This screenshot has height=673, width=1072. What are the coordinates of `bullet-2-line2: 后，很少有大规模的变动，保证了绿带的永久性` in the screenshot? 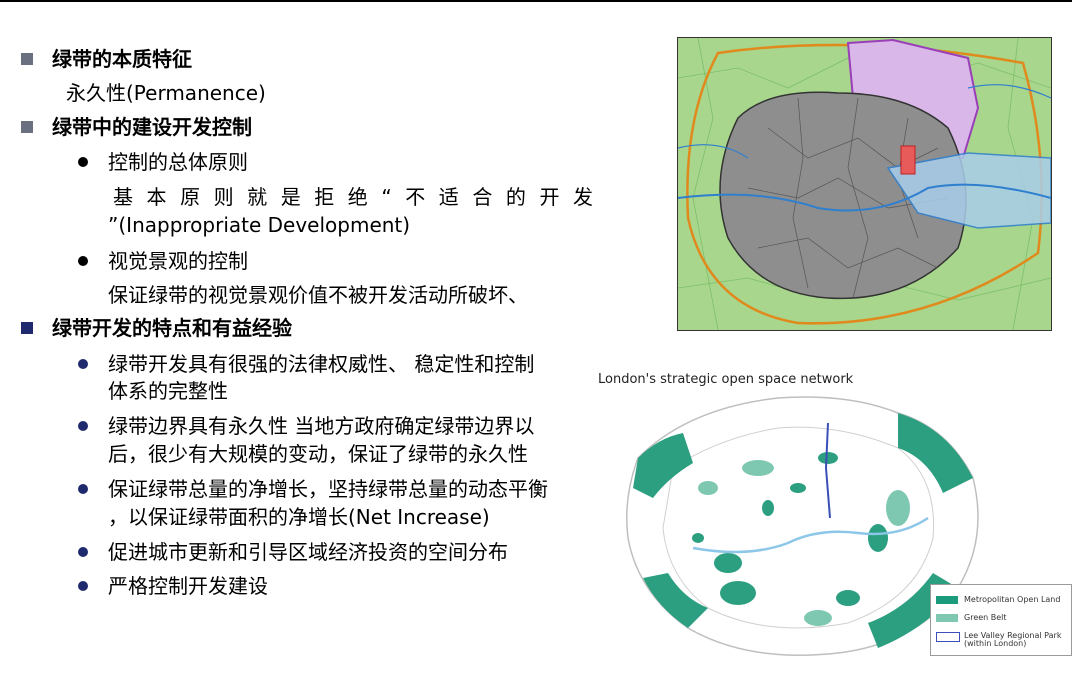 It's located at (318, 454).